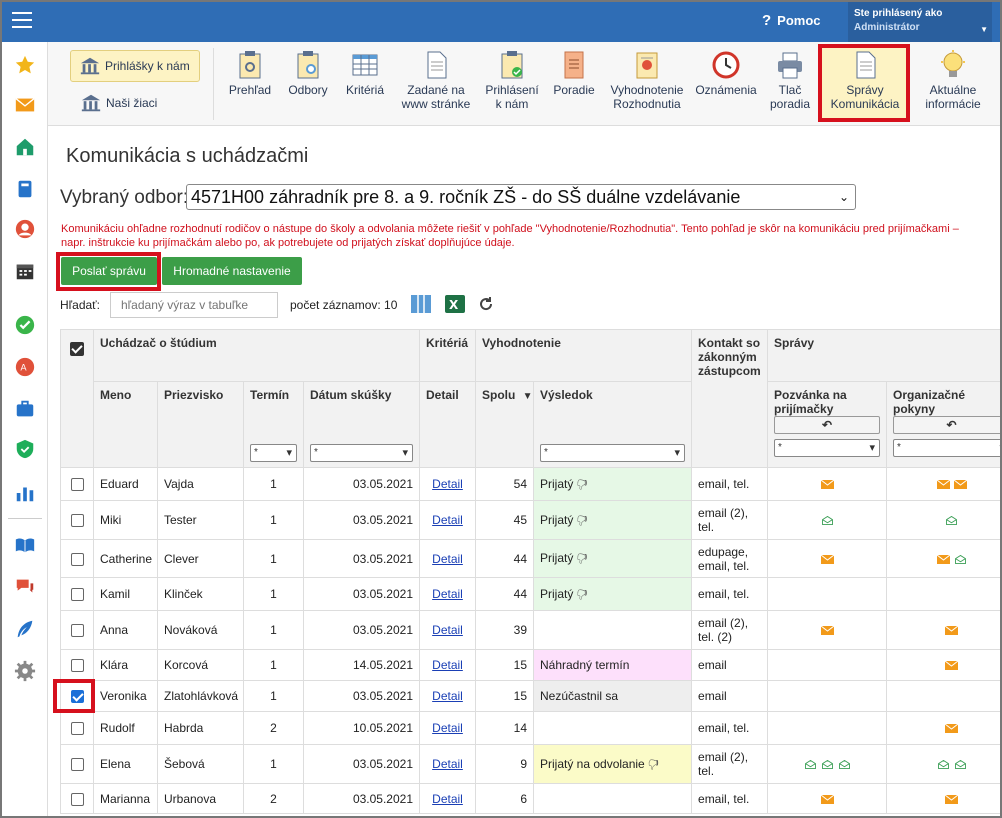 The height and width of the screenshot is (818, 1002). I want to click on chat-icon, so click(25, 587).